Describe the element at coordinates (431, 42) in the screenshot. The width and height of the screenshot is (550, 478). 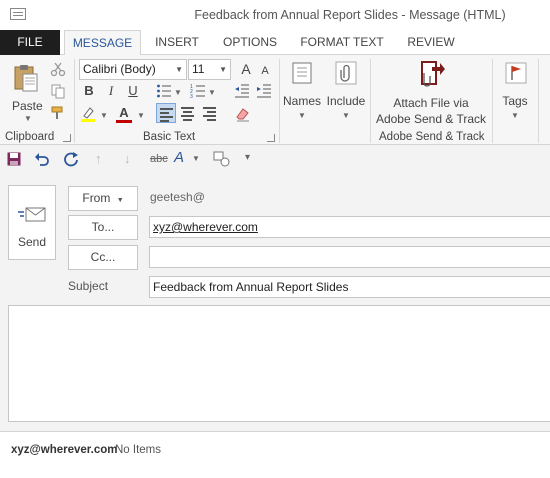
I see `tab-review: REVIEW` at that location.